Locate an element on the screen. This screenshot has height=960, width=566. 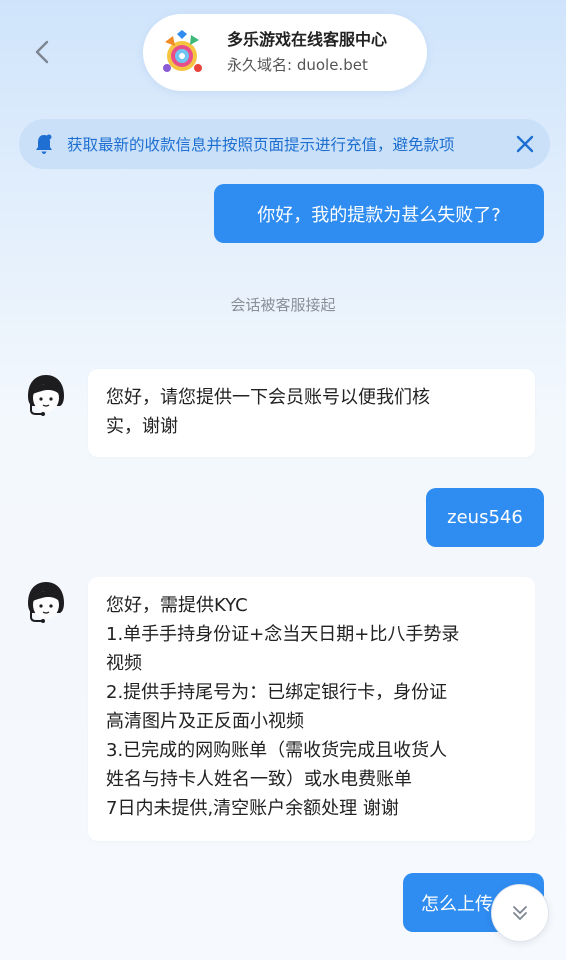
user-message: zeus546 is located at coordinates (485, 517).